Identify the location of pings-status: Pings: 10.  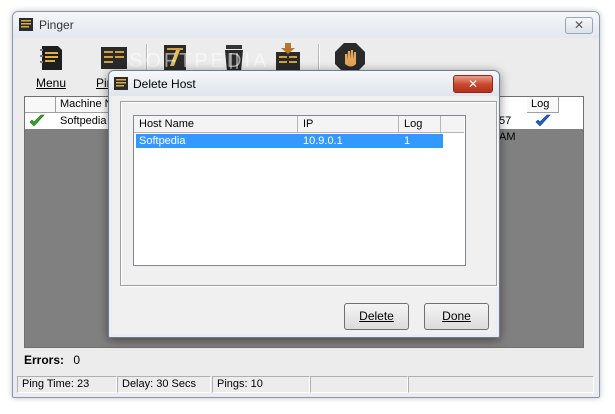
(261, 384).